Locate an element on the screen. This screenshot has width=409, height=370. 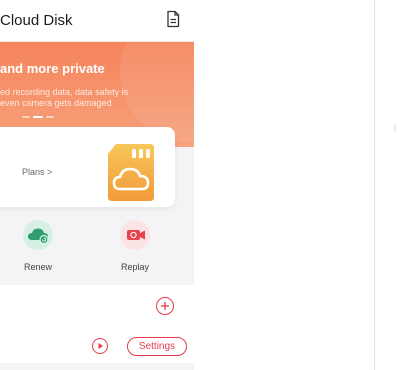
banner-headline: and more private is located at coordinates (52, 68).